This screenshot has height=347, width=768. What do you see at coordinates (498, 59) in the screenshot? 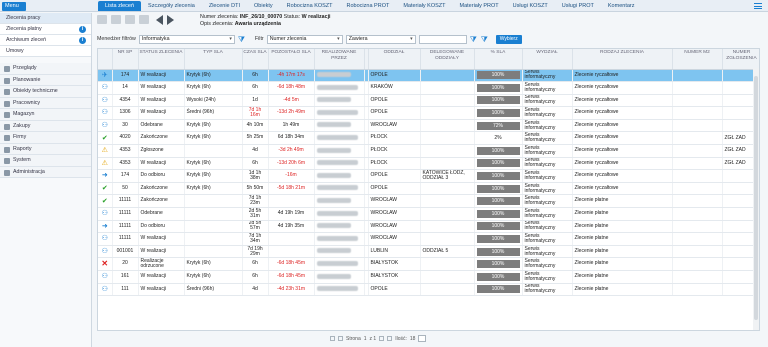
I see `column-header: % SLA` at bounding box center [498, 59].